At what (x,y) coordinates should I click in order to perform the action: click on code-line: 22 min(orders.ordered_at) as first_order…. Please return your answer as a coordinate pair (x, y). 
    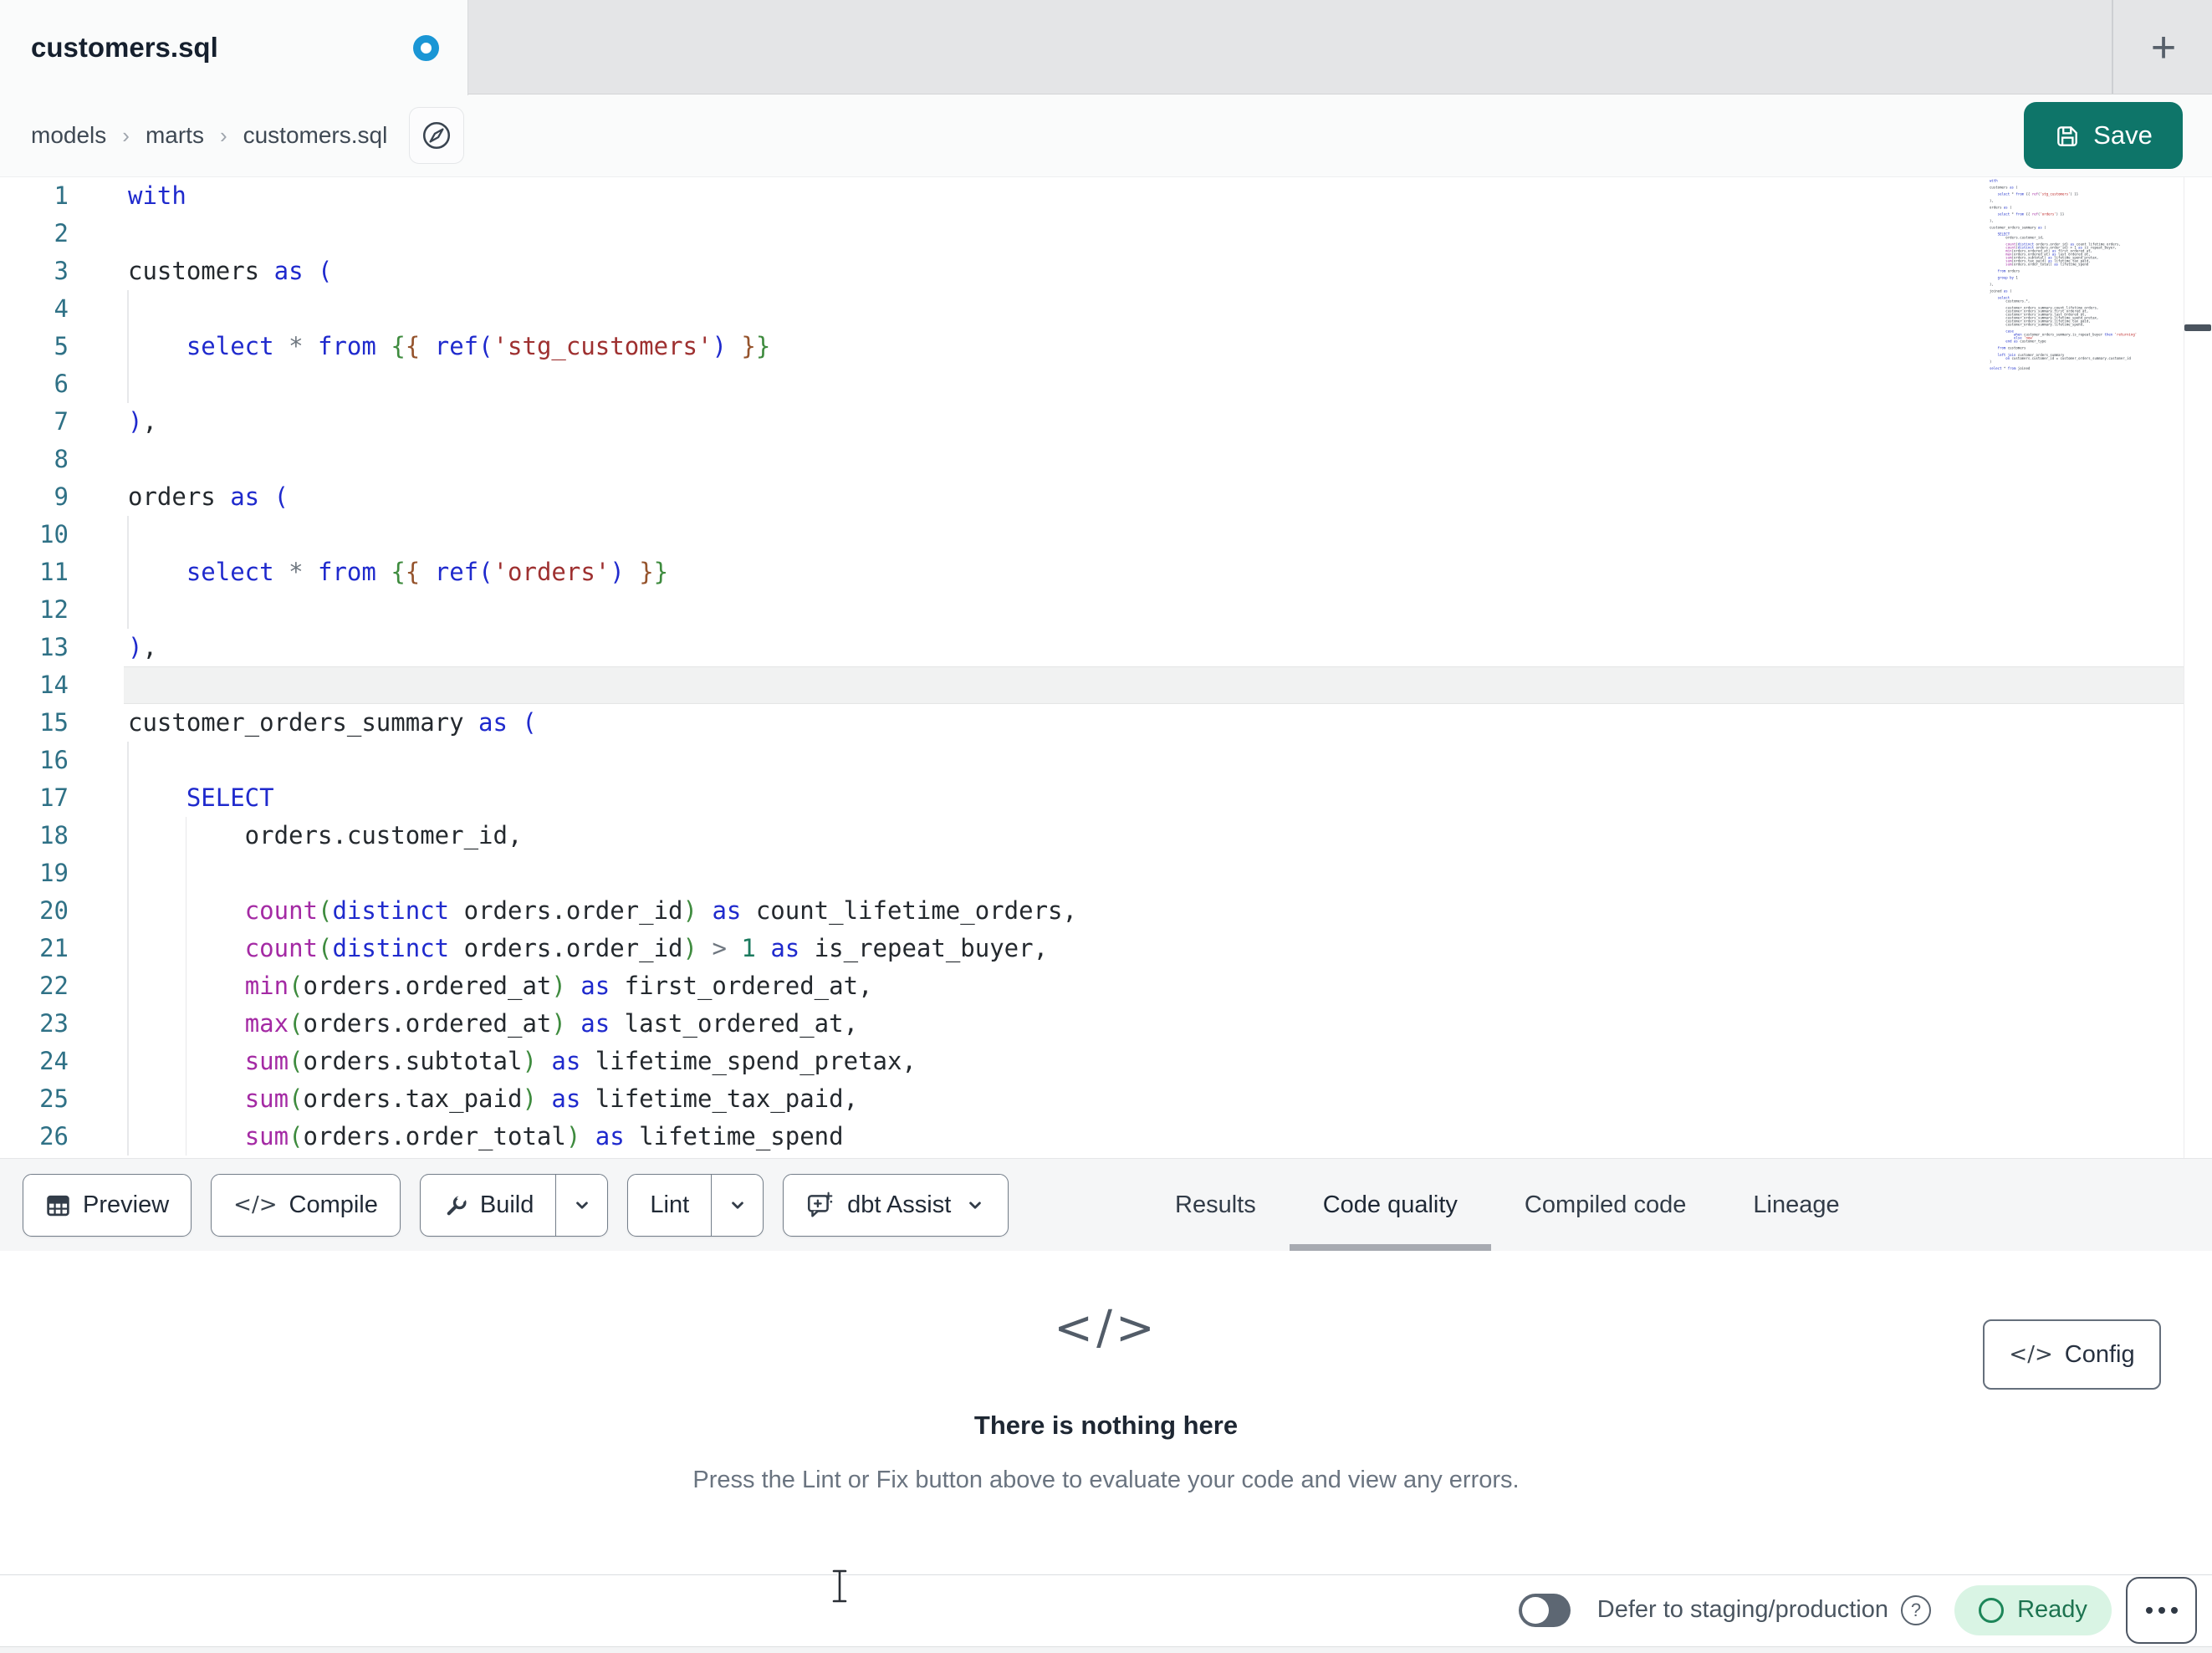
    Looking at the image, I should click on (1106, 986).